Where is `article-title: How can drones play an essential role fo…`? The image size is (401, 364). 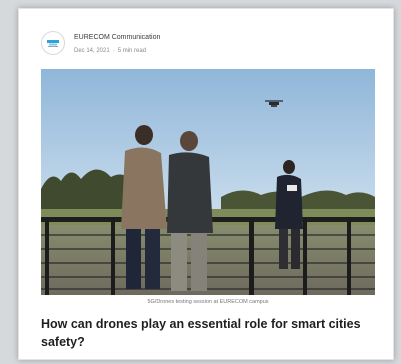 article-title: How can drones play an essential role fo… is located at coordinates (208, 333).